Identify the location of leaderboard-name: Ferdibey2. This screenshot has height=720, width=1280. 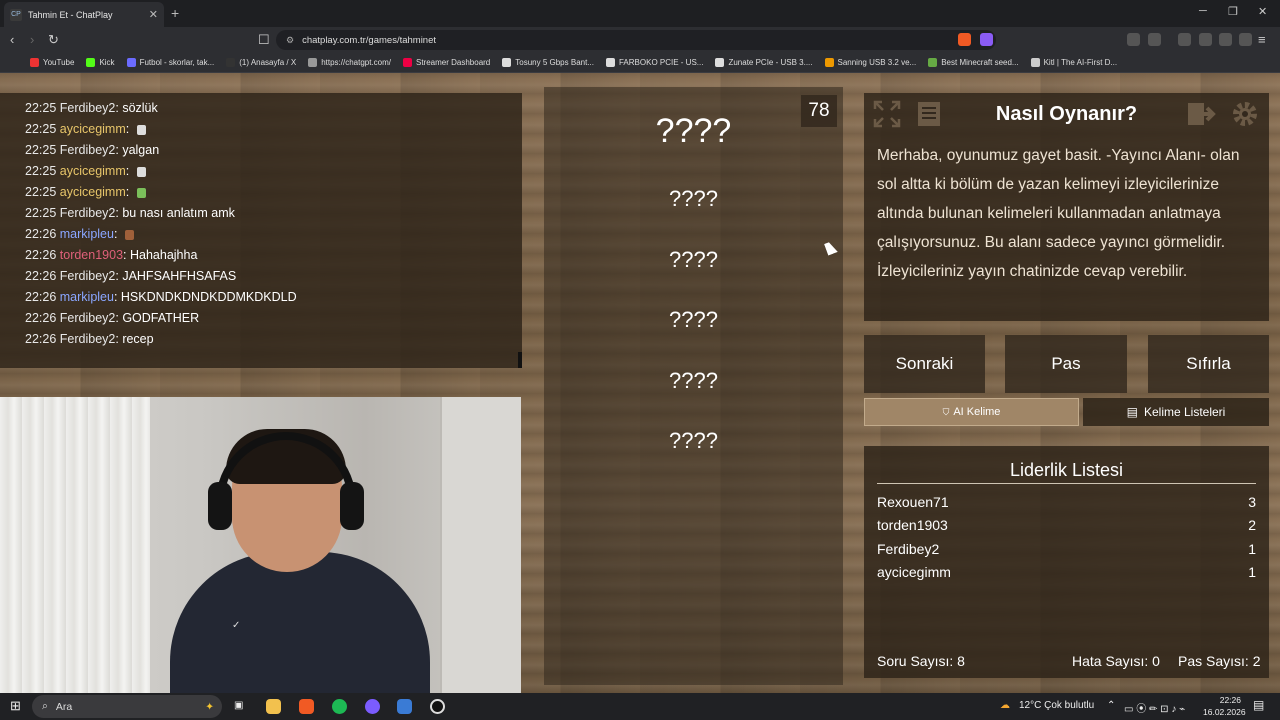
(908, 548).